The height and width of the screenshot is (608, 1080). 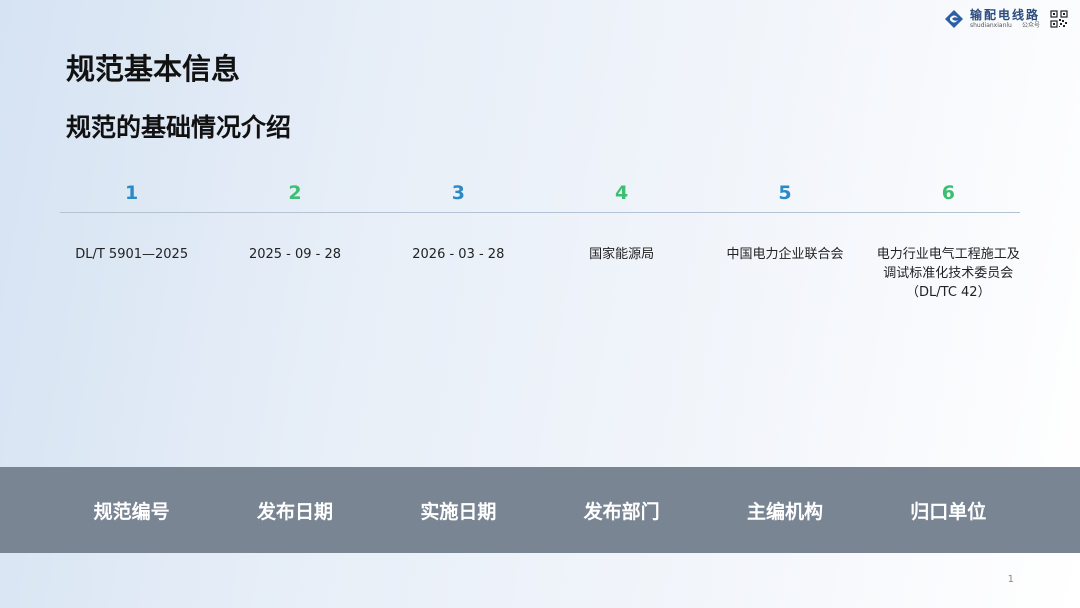 What do you see at coordinates (1010, 579) in the screenshot?
I see `page-number: 1` at bounding box center [1010, 579].